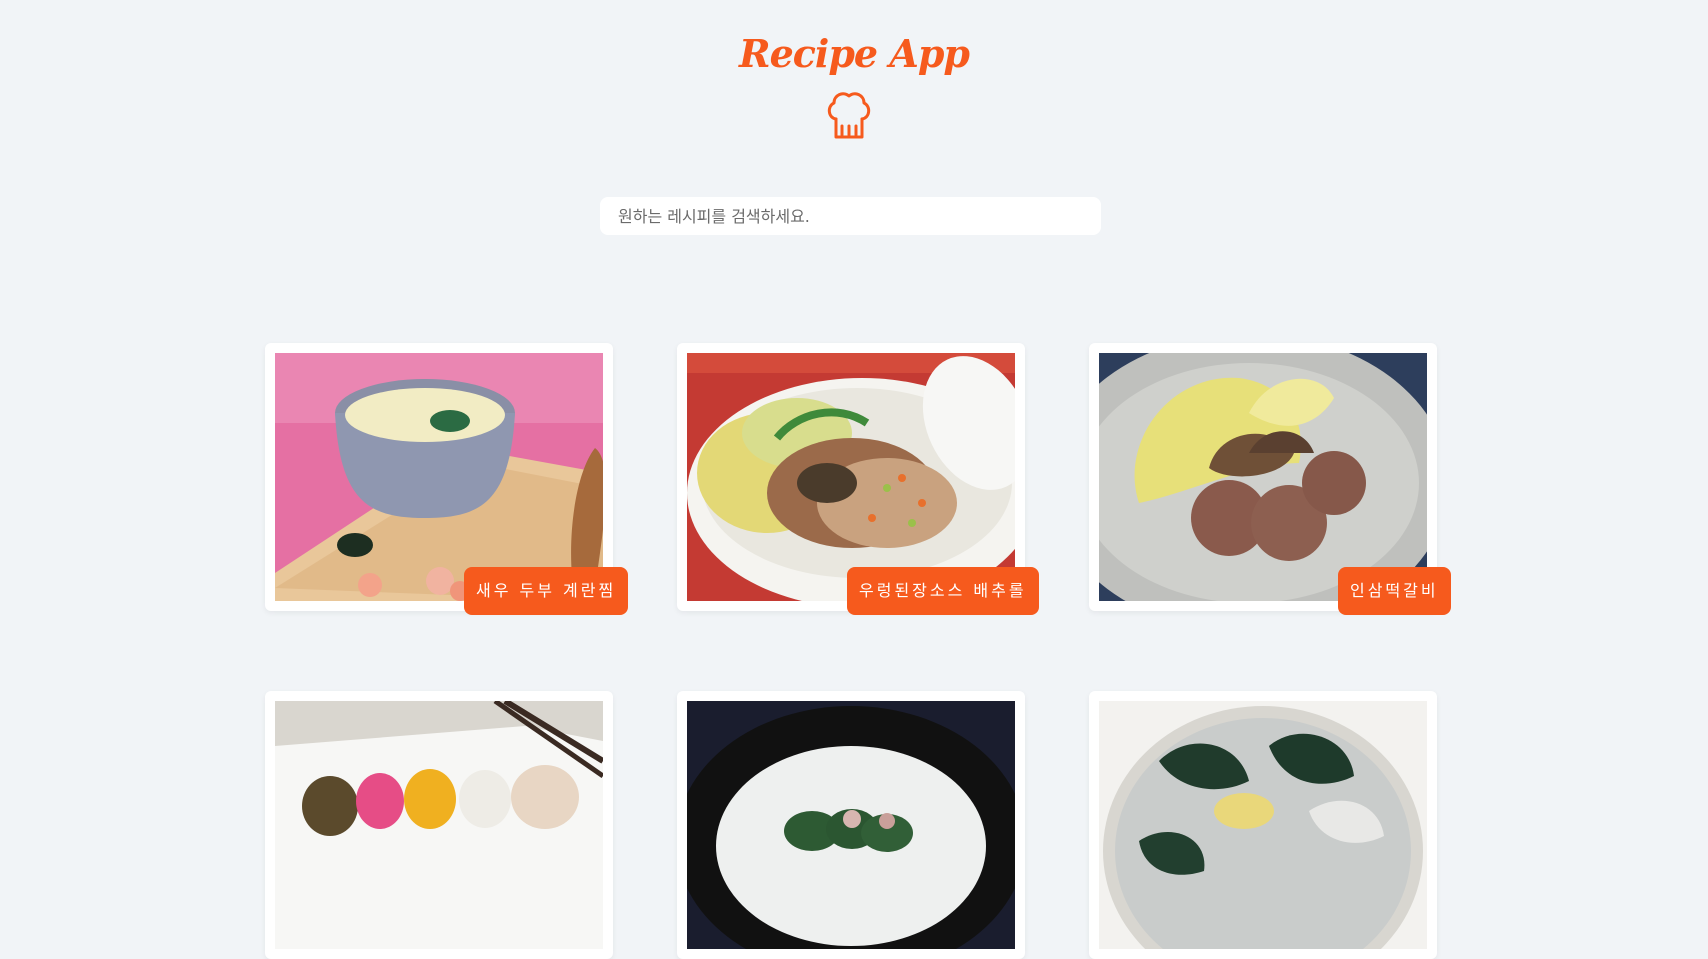 This screenshot has height=959, width=1708. I want to click on recipe-title: 새우 두부 계란찜, so click(546, 591).